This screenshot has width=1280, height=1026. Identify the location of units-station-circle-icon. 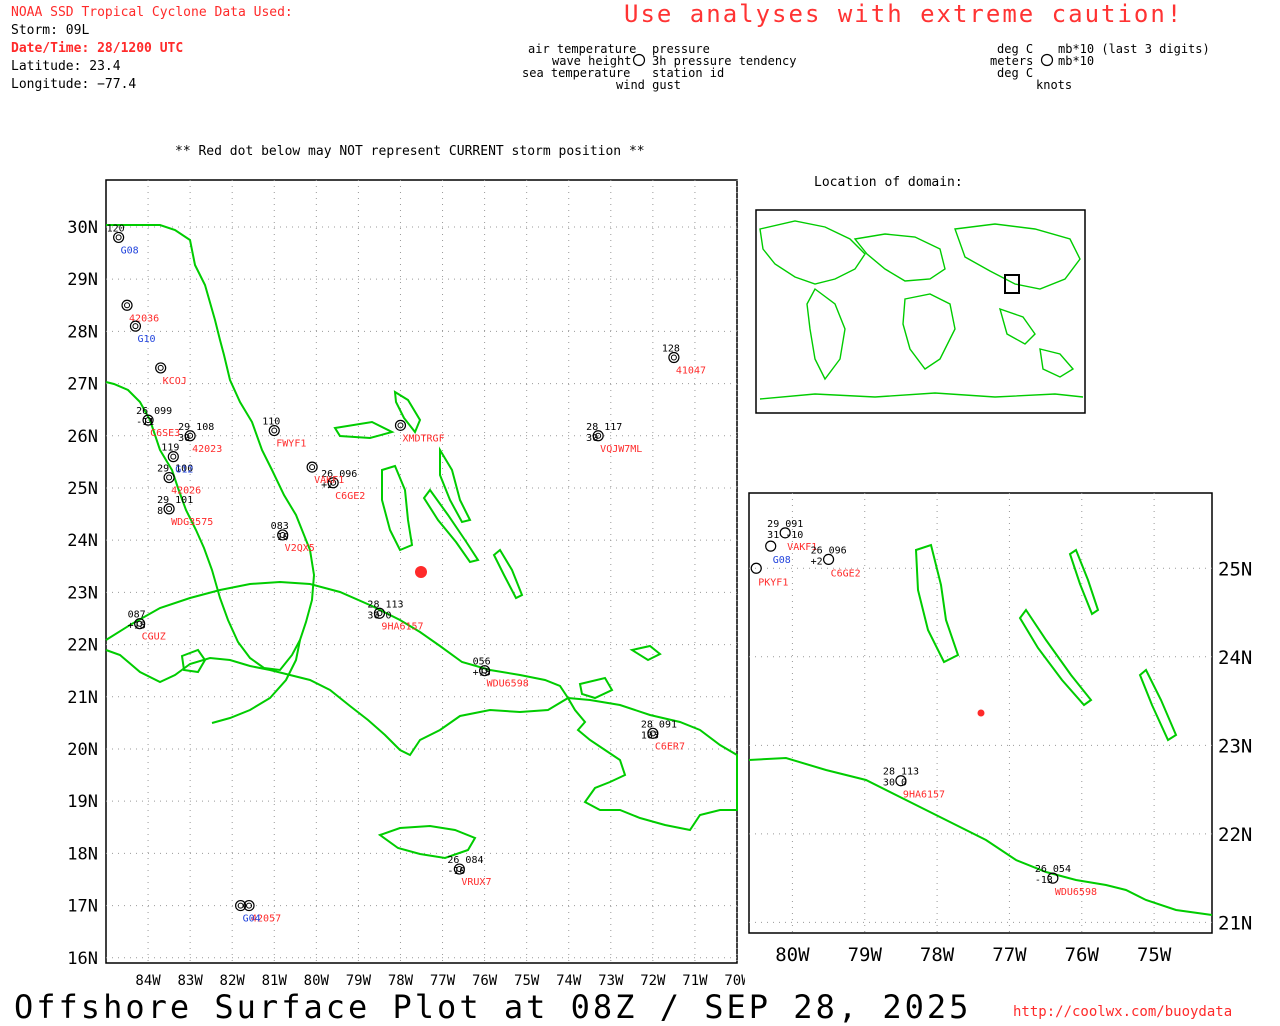
(1047, 60).